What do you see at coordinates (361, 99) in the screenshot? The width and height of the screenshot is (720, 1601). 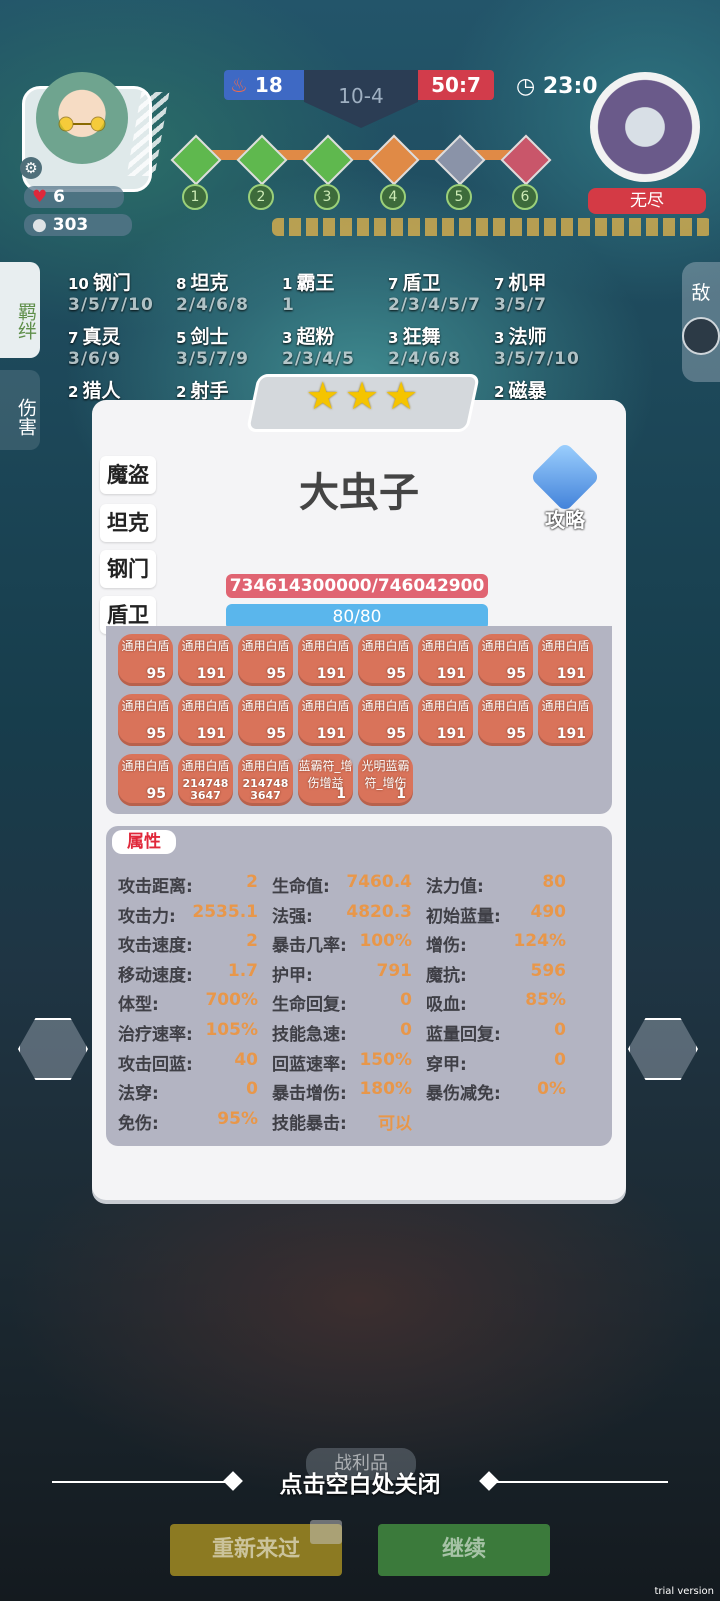 I see `round-indicator: 10-4` at bounding box center [361, 99].